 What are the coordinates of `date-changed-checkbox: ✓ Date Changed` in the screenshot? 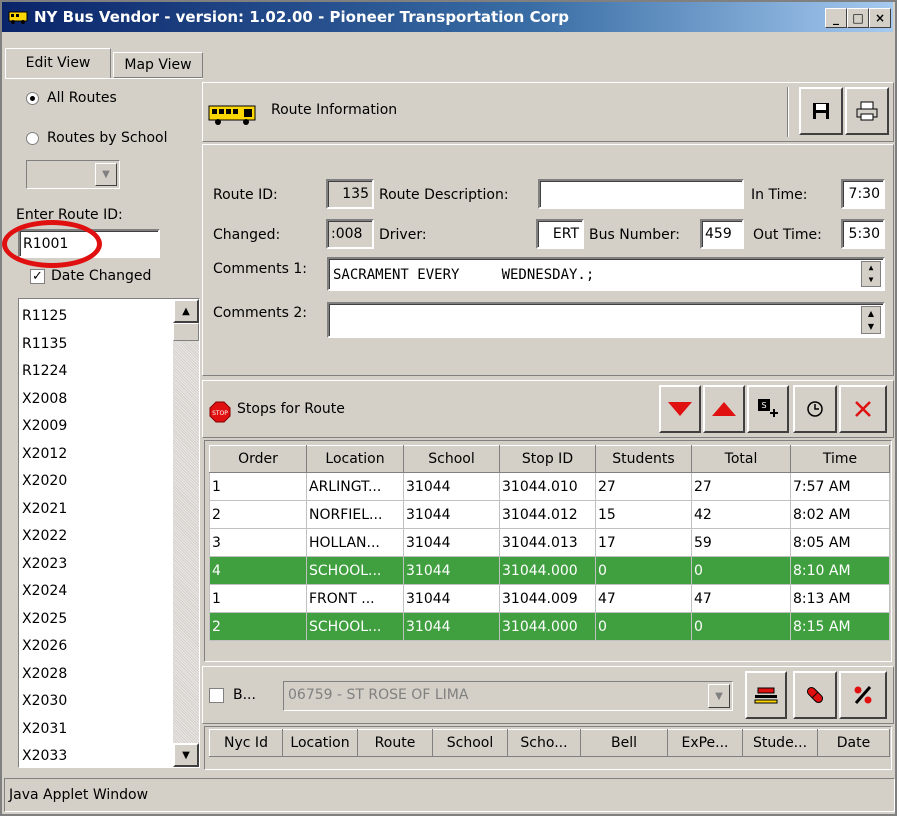 It's located at (90, 276).